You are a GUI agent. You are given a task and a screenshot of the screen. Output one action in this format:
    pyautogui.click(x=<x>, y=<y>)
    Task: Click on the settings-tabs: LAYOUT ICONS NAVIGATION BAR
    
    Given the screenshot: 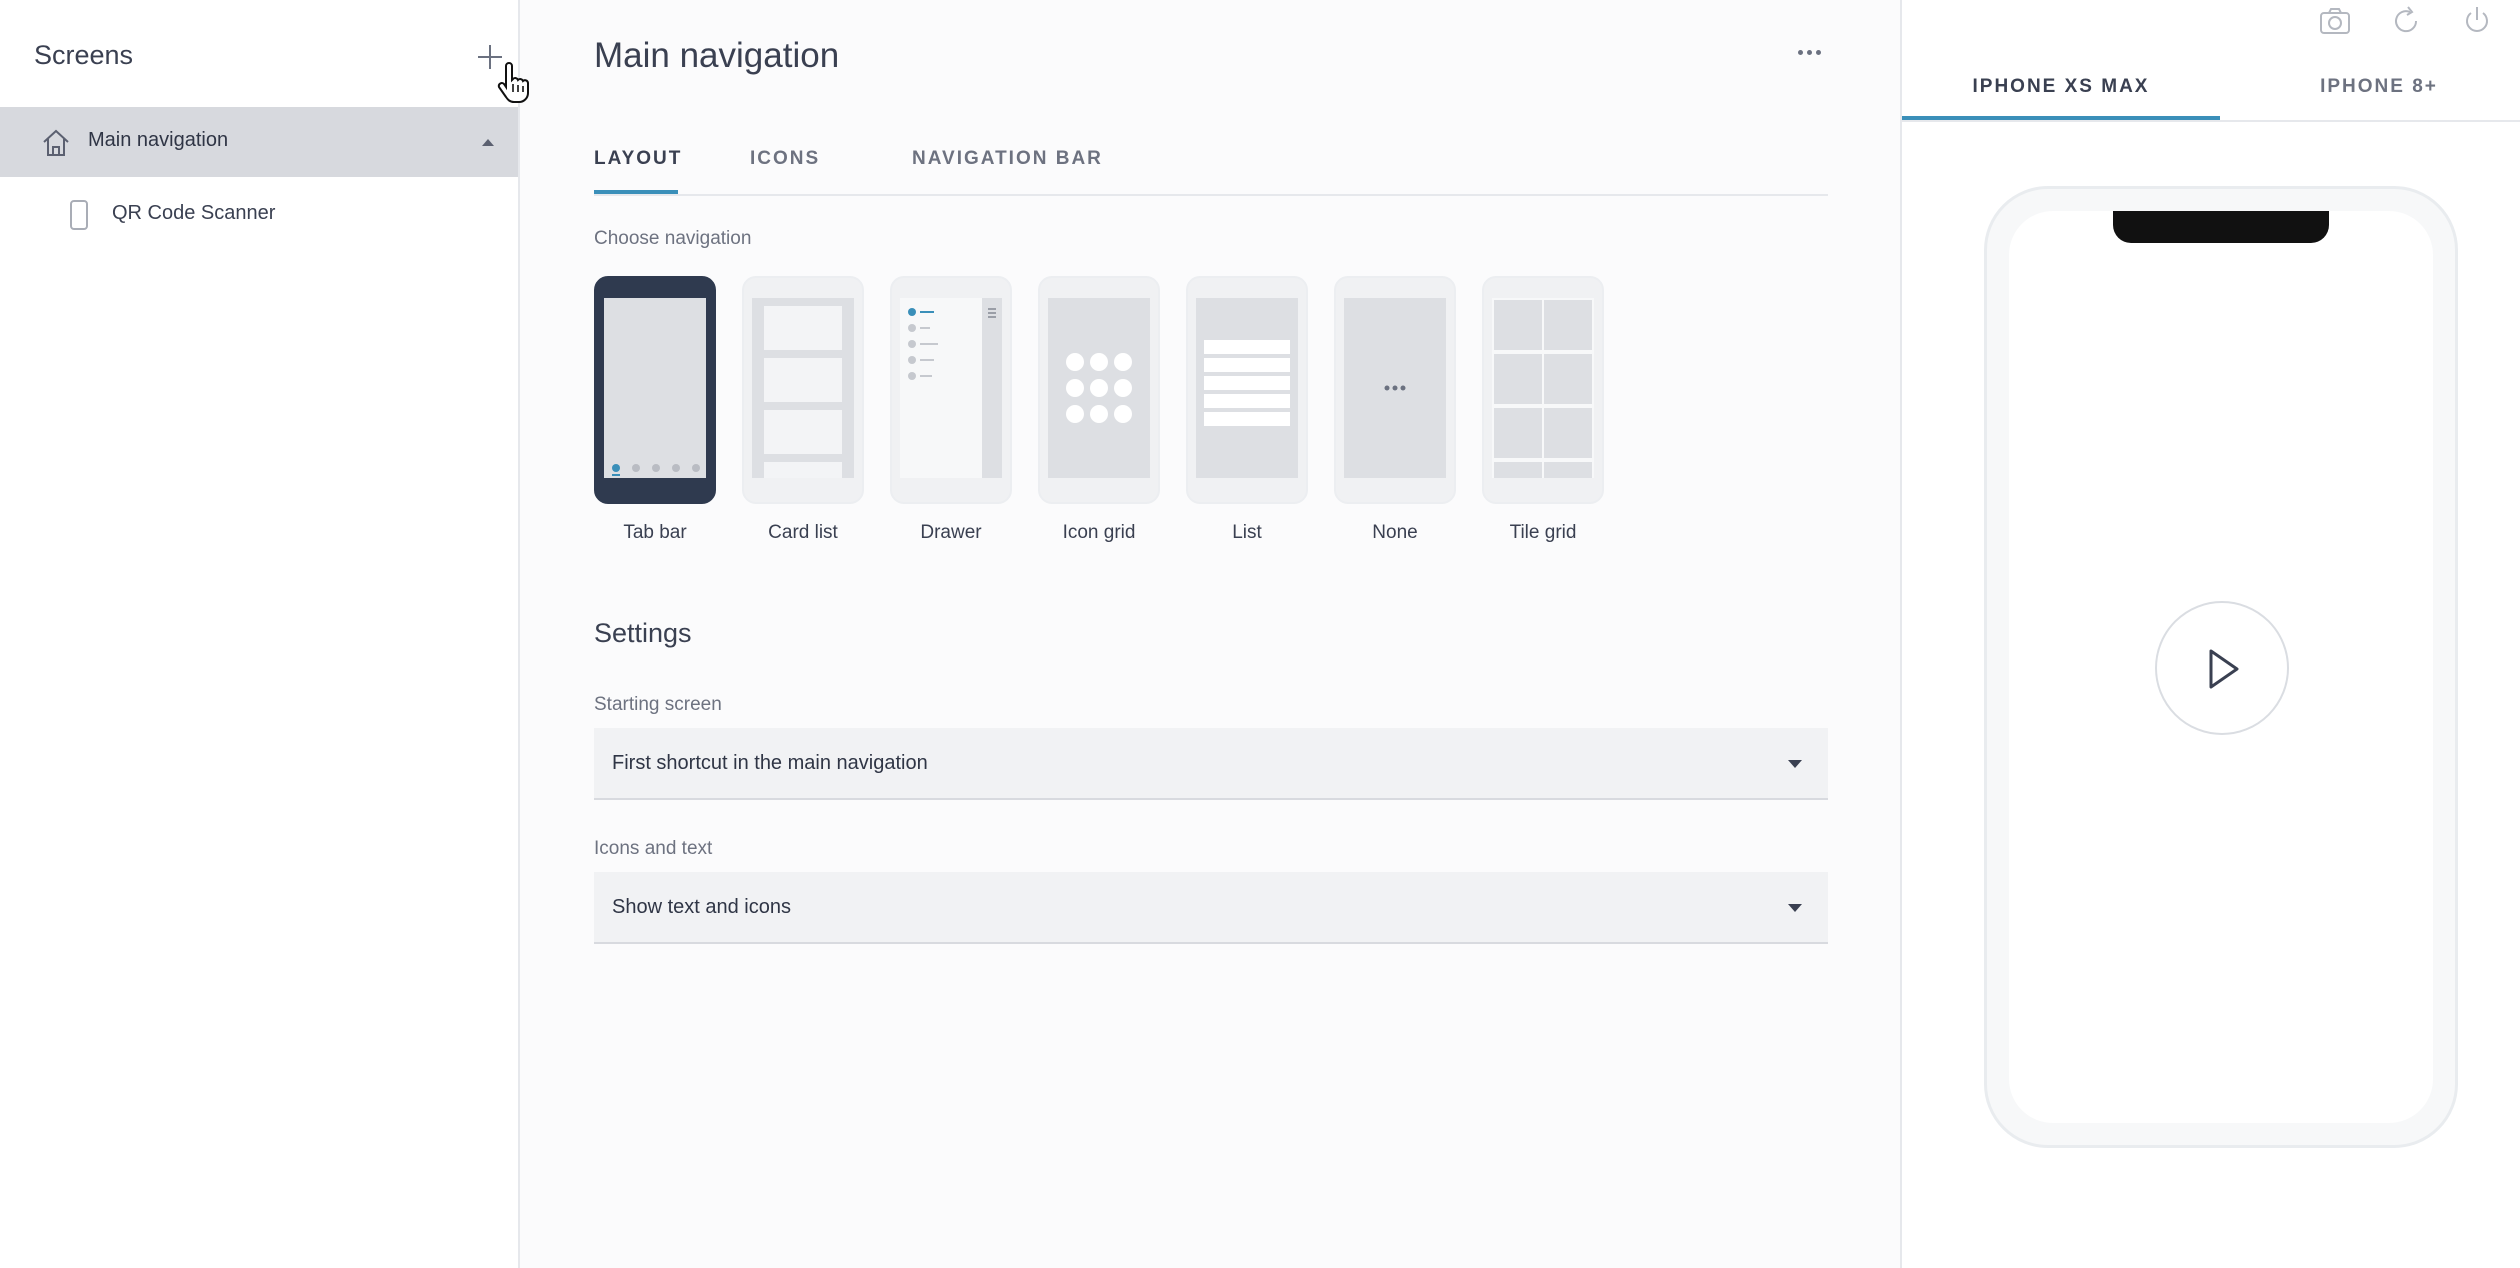 What is the action you would take?
    pyautogui.click(x=1211, y=171)
    